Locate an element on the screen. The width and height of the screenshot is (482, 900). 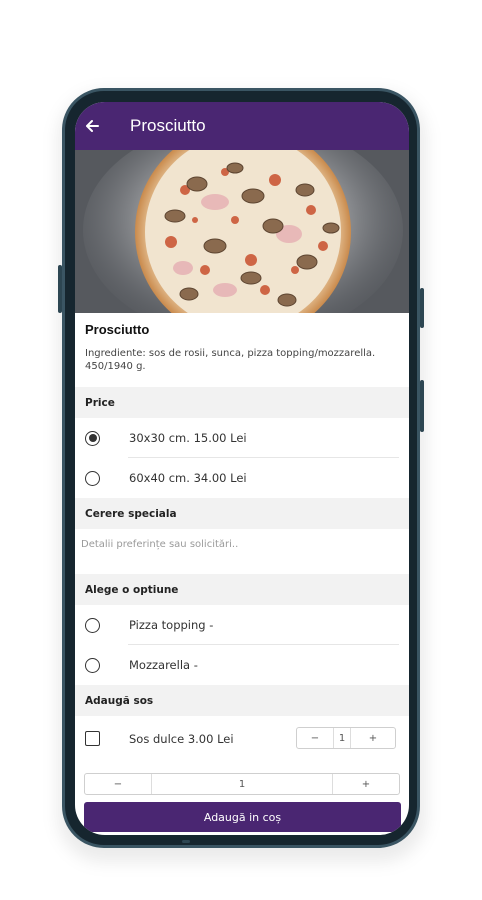
quantity-stepper: − 1 + is located at coordinates (242, 784).